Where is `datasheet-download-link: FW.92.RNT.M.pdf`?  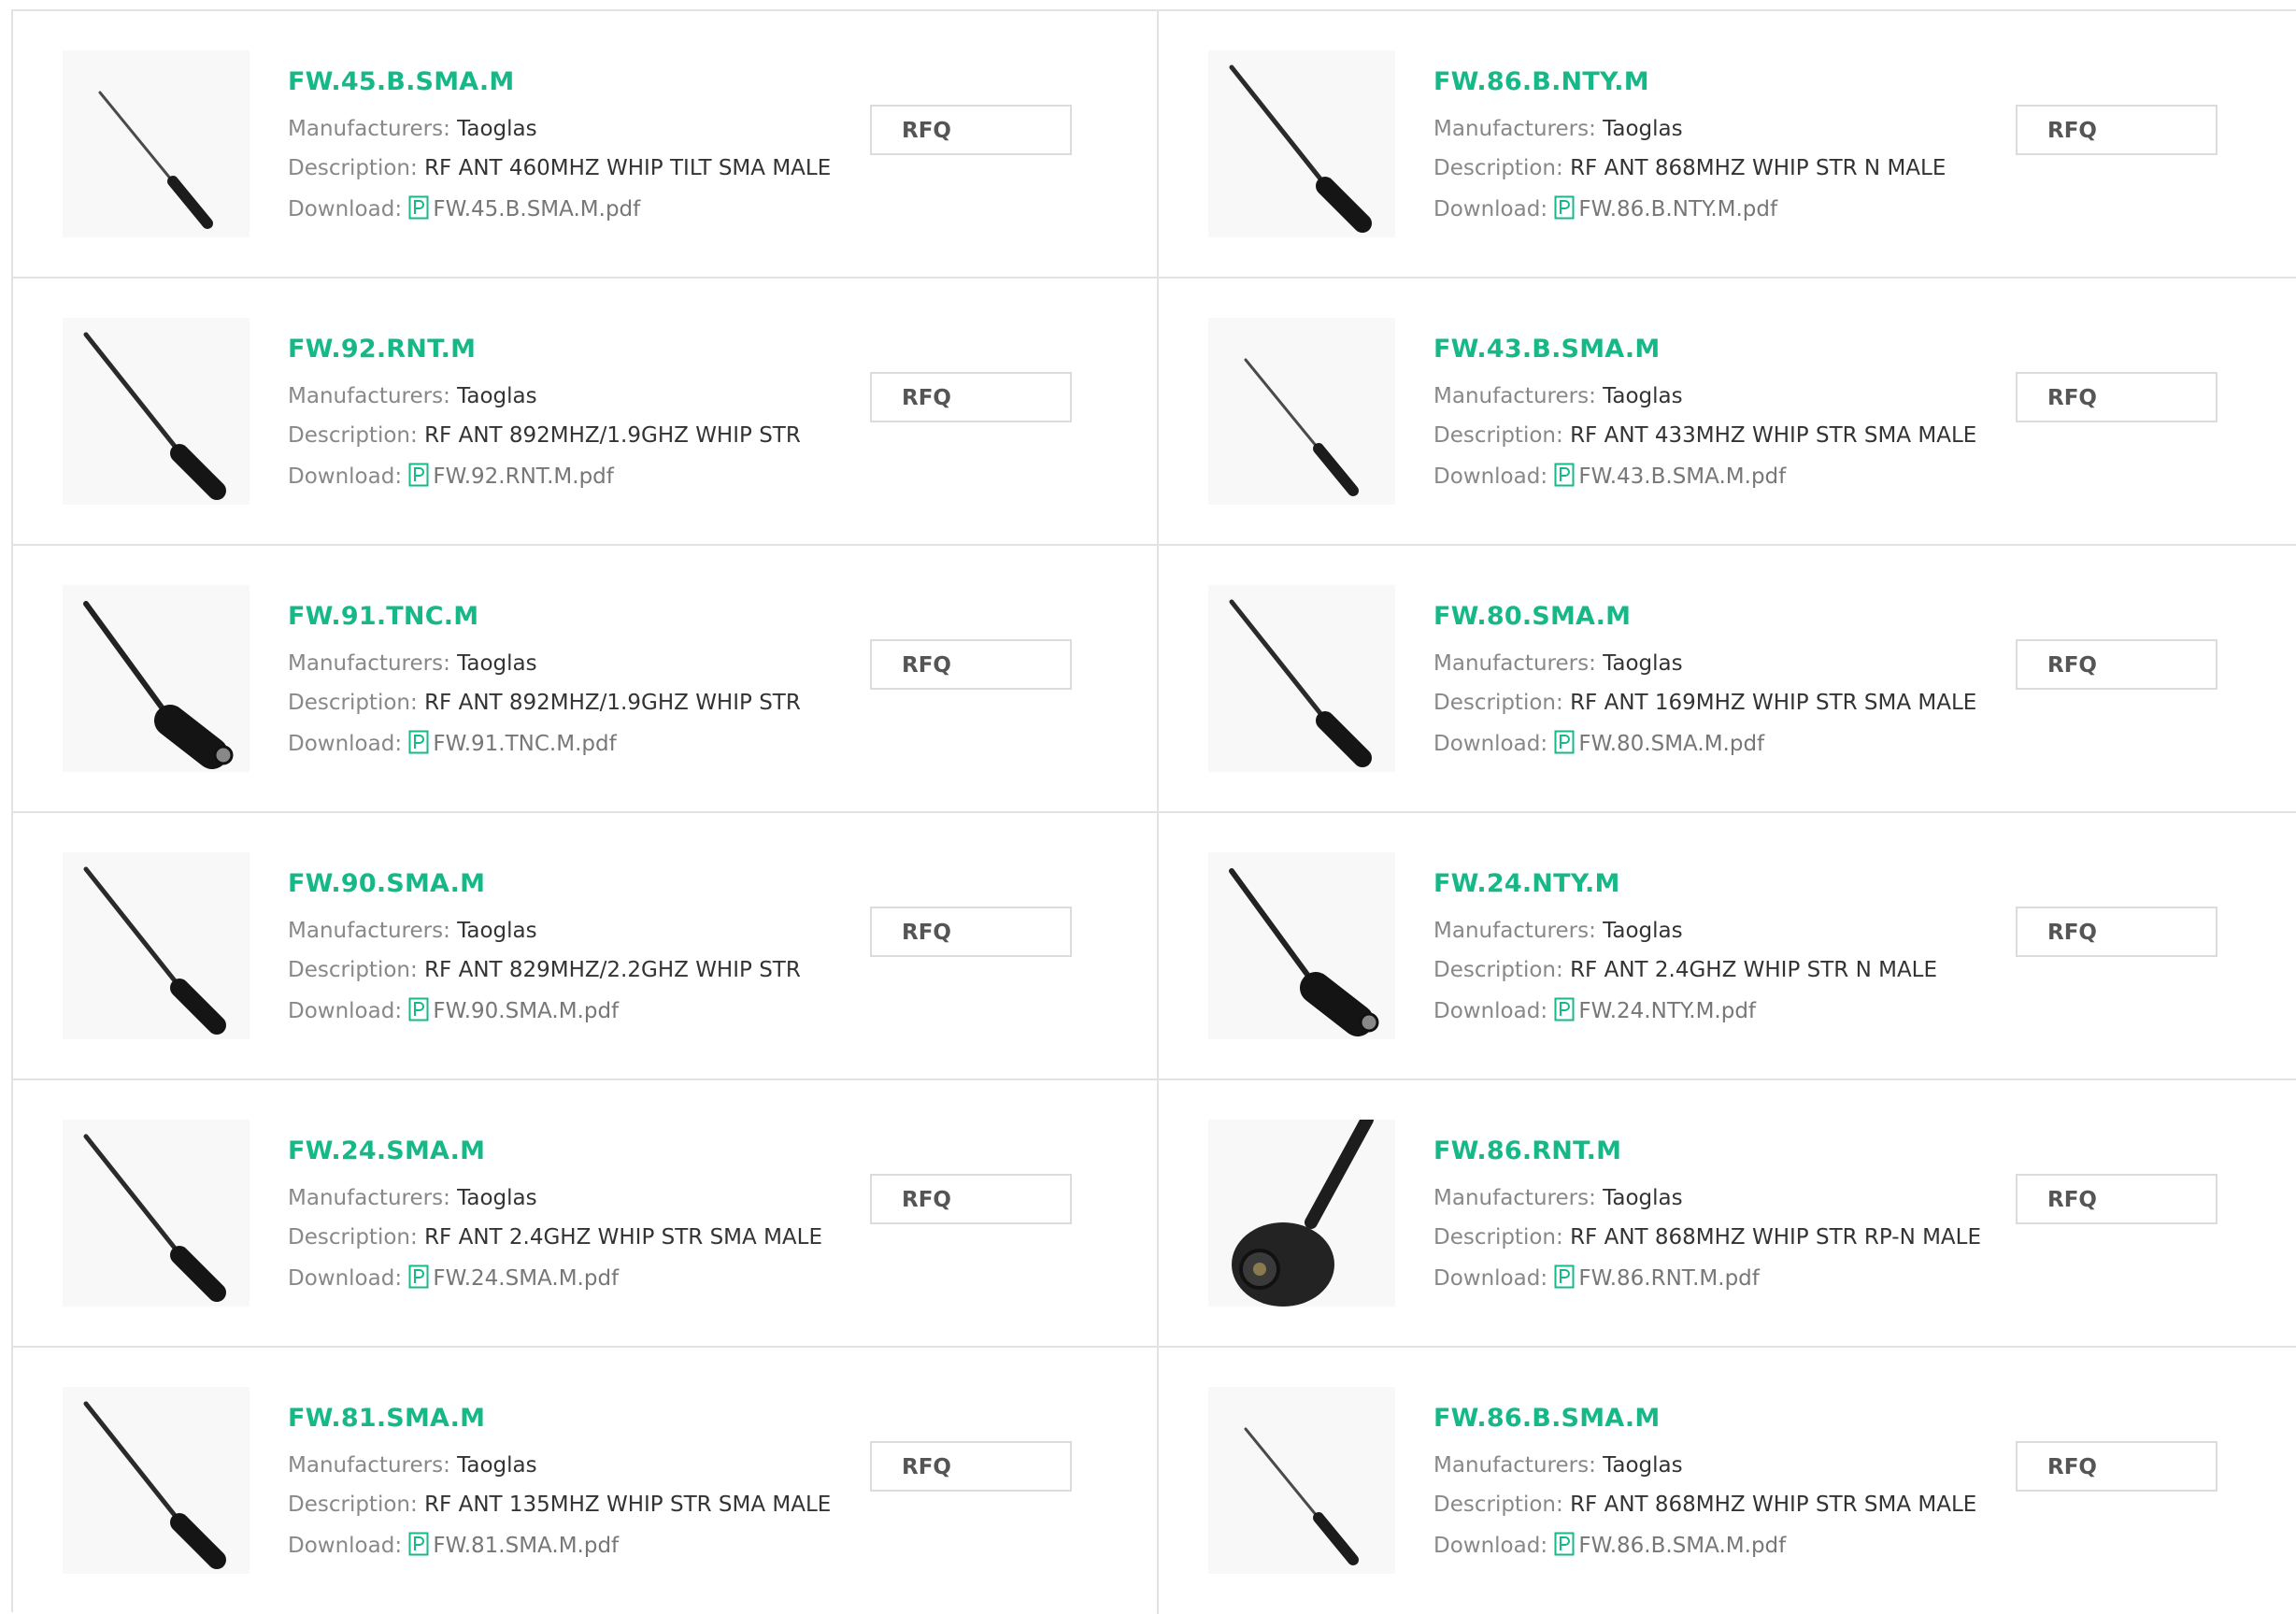 datasheet-download-link: FW.92.RNT.M.pdf is located at coordinates (511, 476).